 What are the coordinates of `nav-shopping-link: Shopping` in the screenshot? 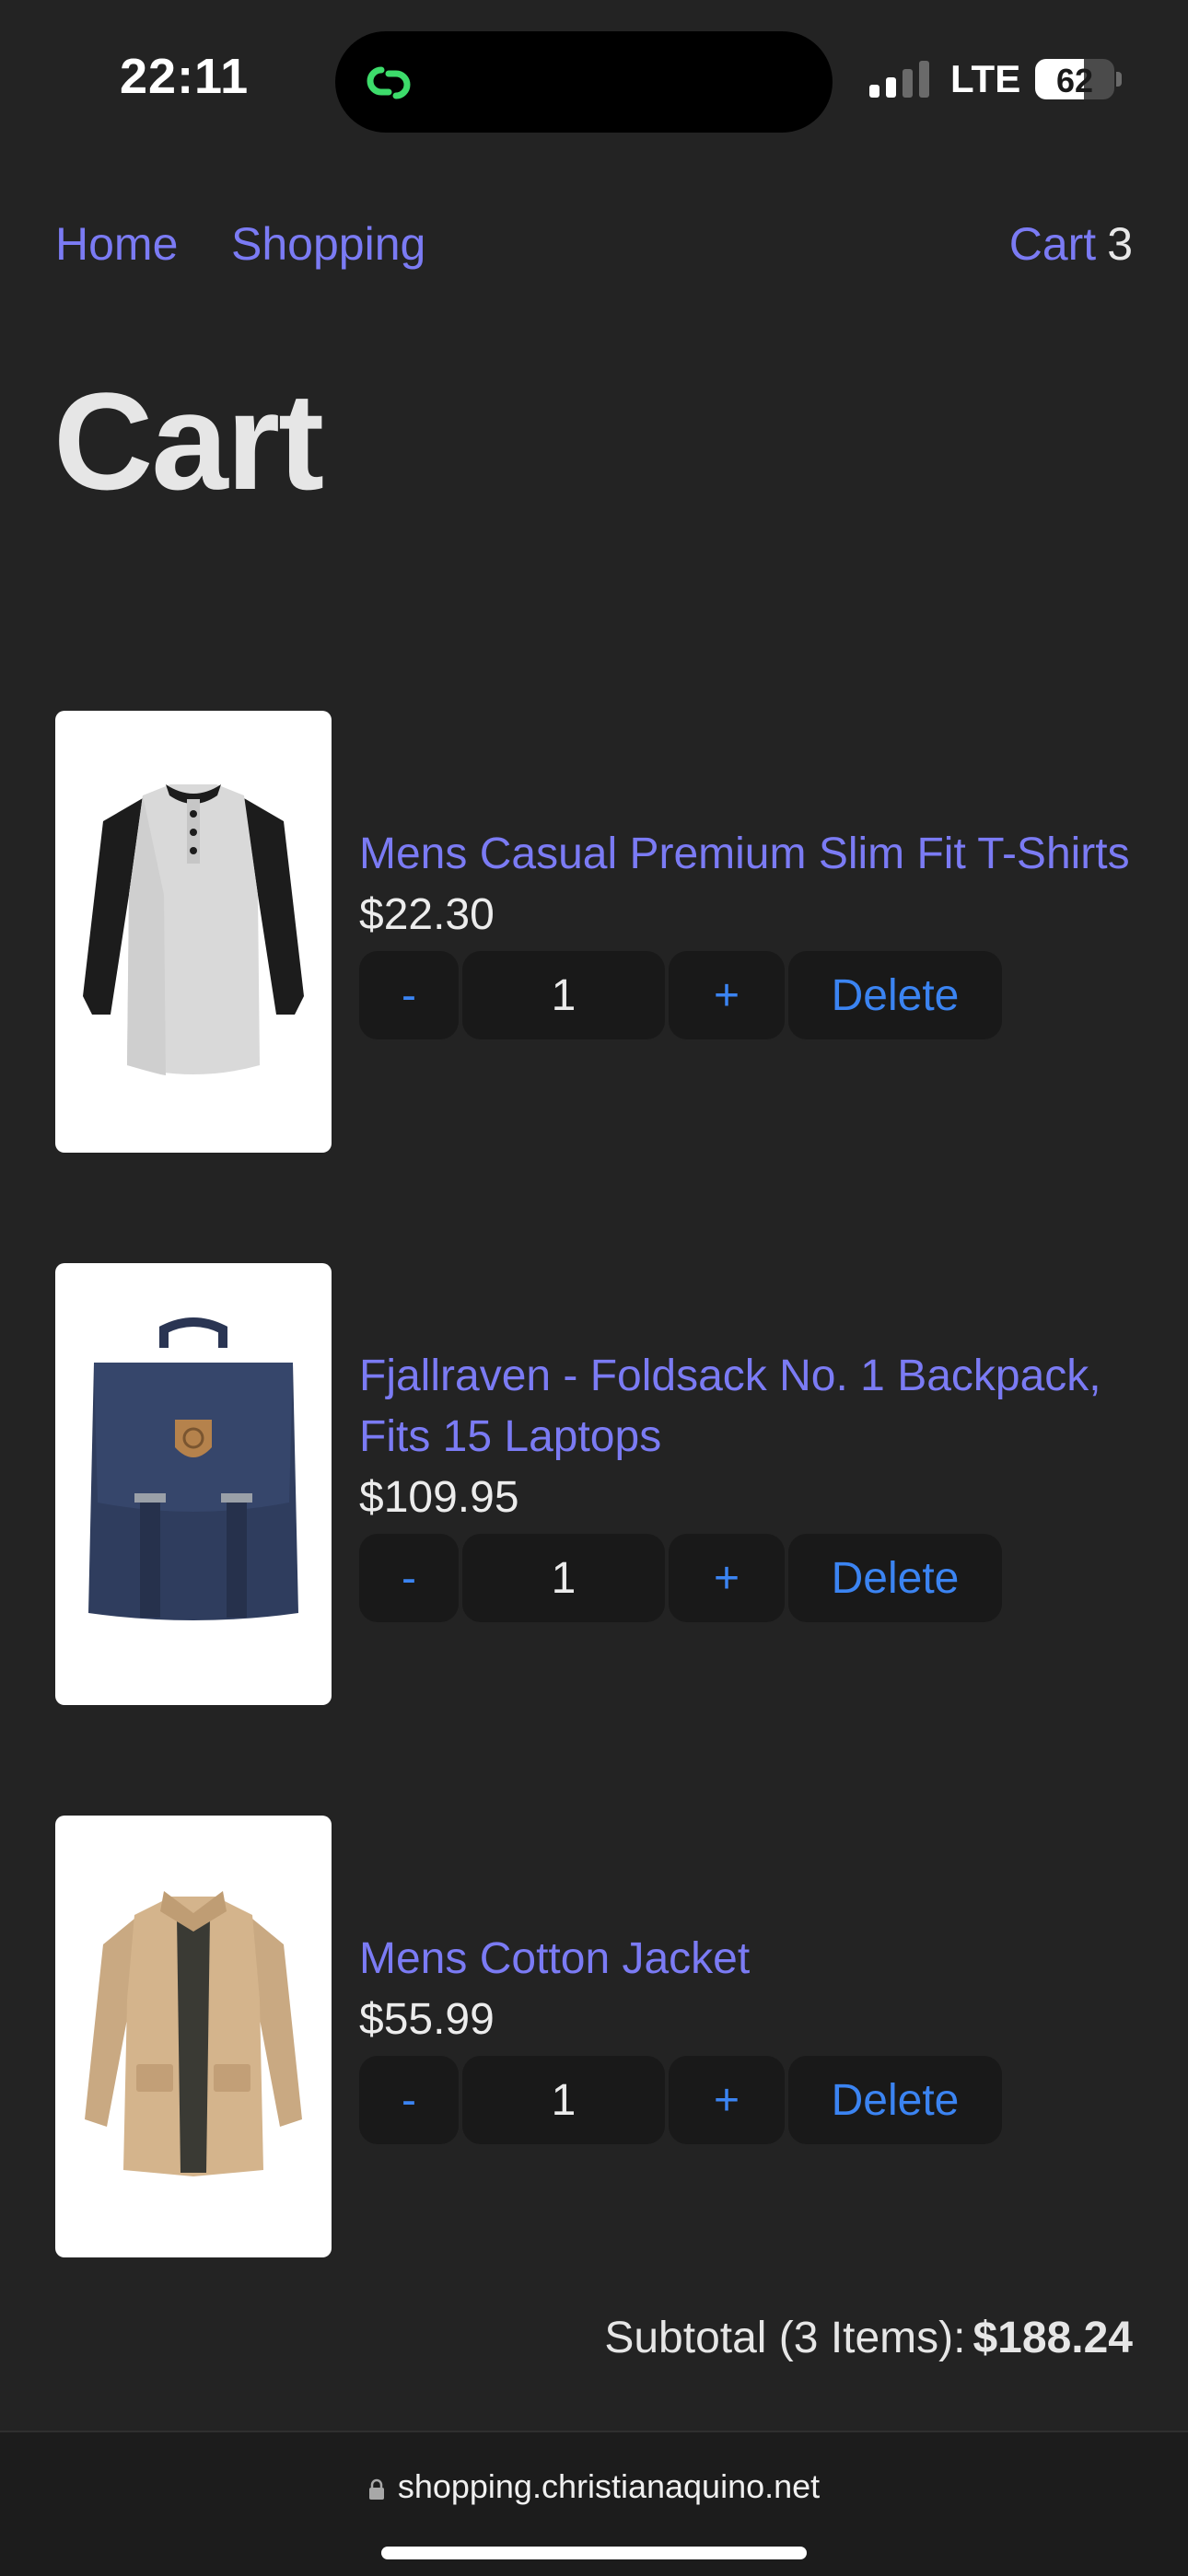 It's located at (328, 244).